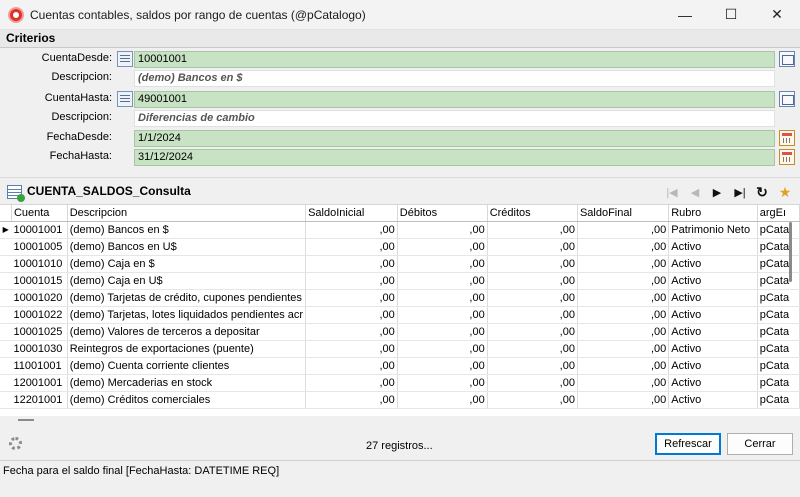 The width and height of the screenshot is (800, 497). Describe the element at coordinates (39, 332) in the screenshot. I see `table-cell: 10001025` at that location.